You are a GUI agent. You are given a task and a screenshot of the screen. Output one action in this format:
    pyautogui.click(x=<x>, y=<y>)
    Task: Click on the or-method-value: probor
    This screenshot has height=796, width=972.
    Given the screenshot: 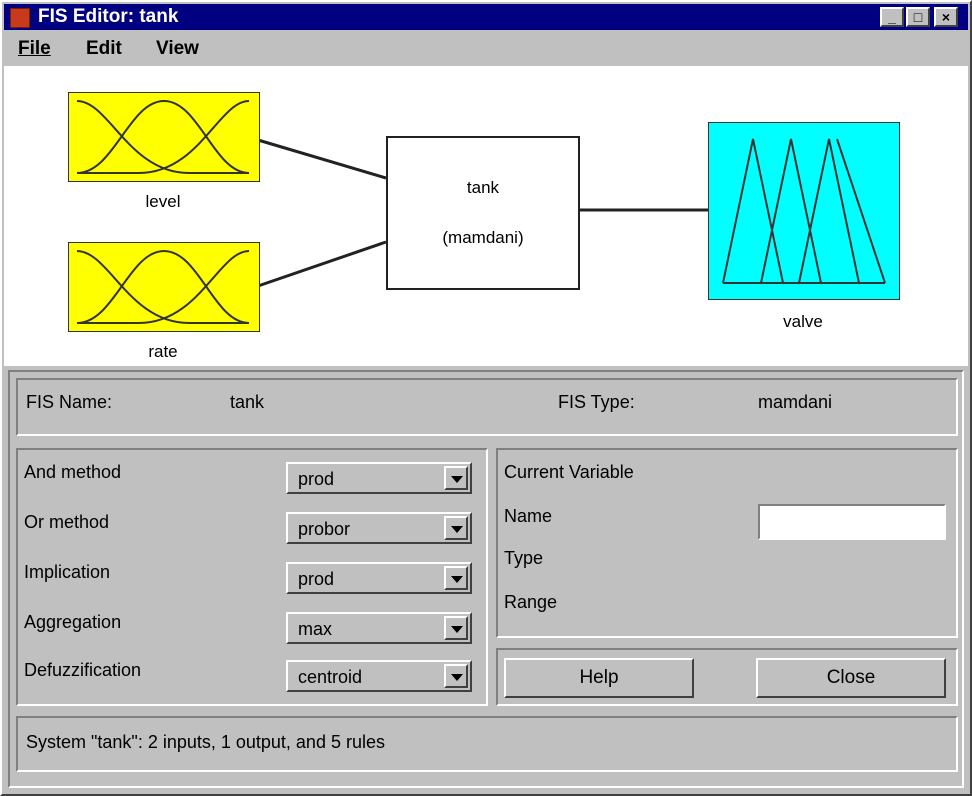 What is the action you would take?
    pyautogui.click(x=324, y=529)
    